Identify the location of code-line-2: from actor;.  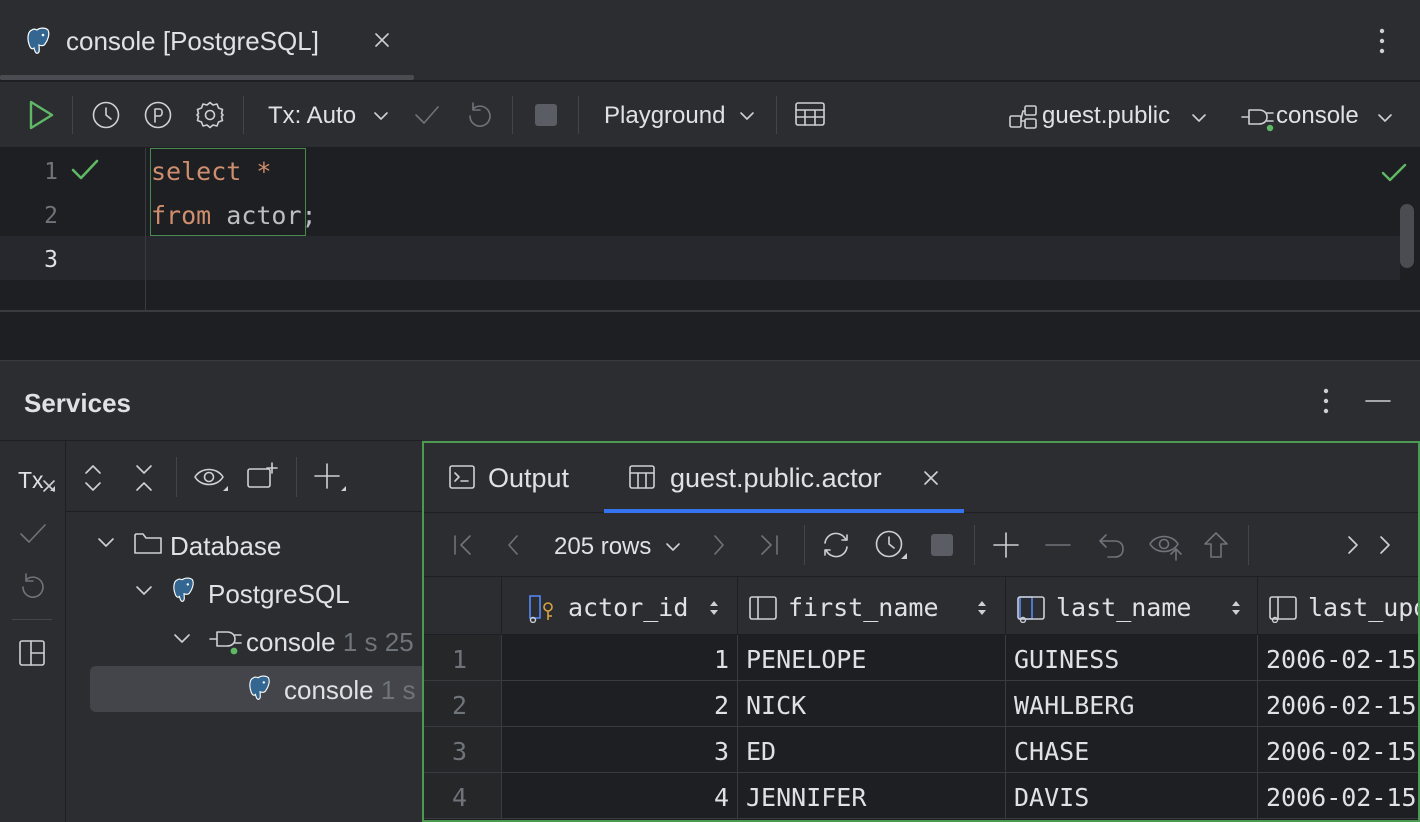
(234, 215).